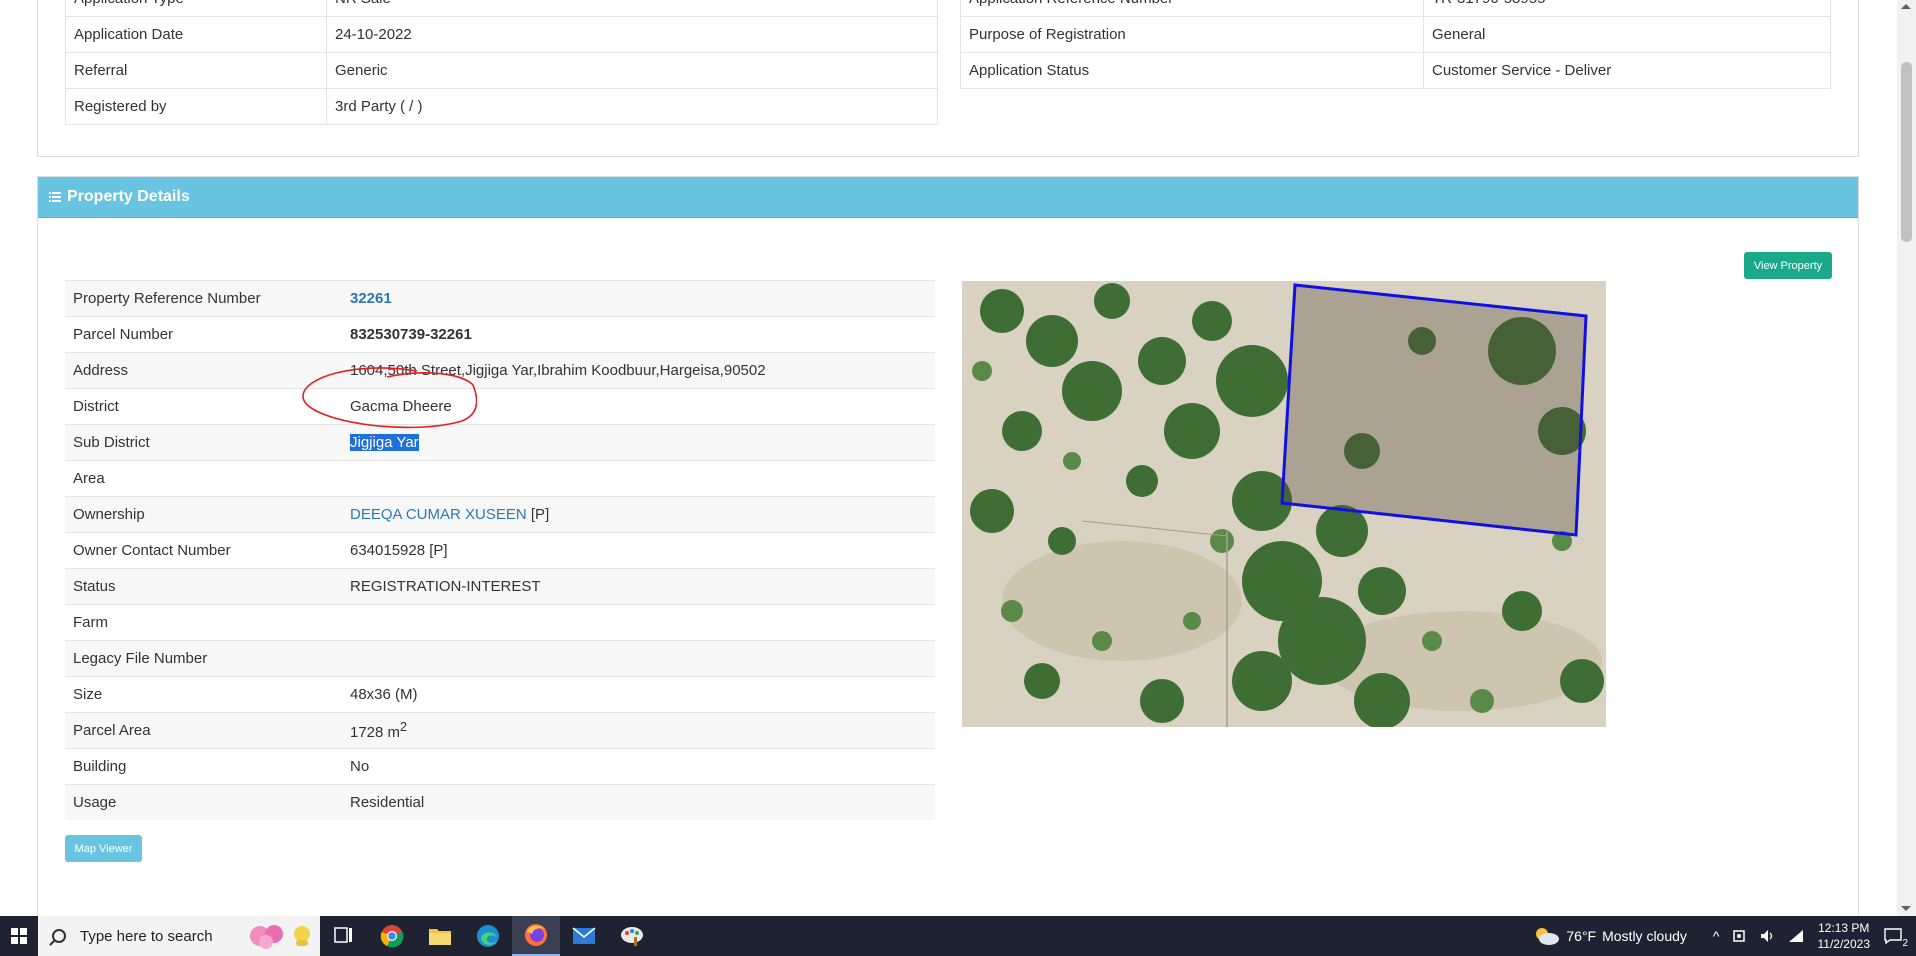 The width and height of the screenshot is (1916, 956). Describe the element at coordinates (500, 730) in the screenshot. I see `table-row: Parcel Area 1728 m2` at that location.